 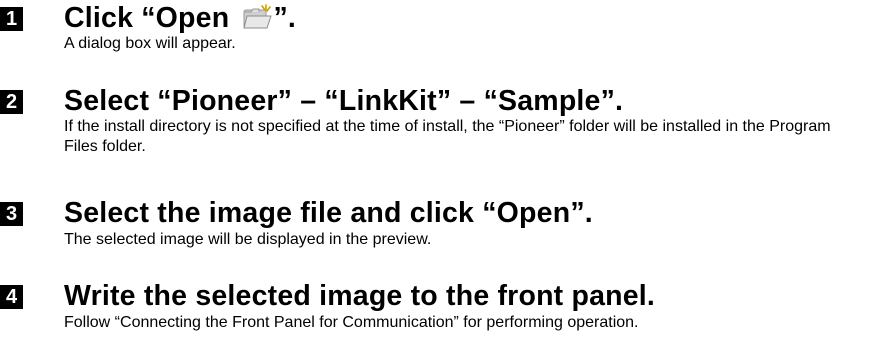 I want to click on open-folder-icon, so click(x=258, y=16).